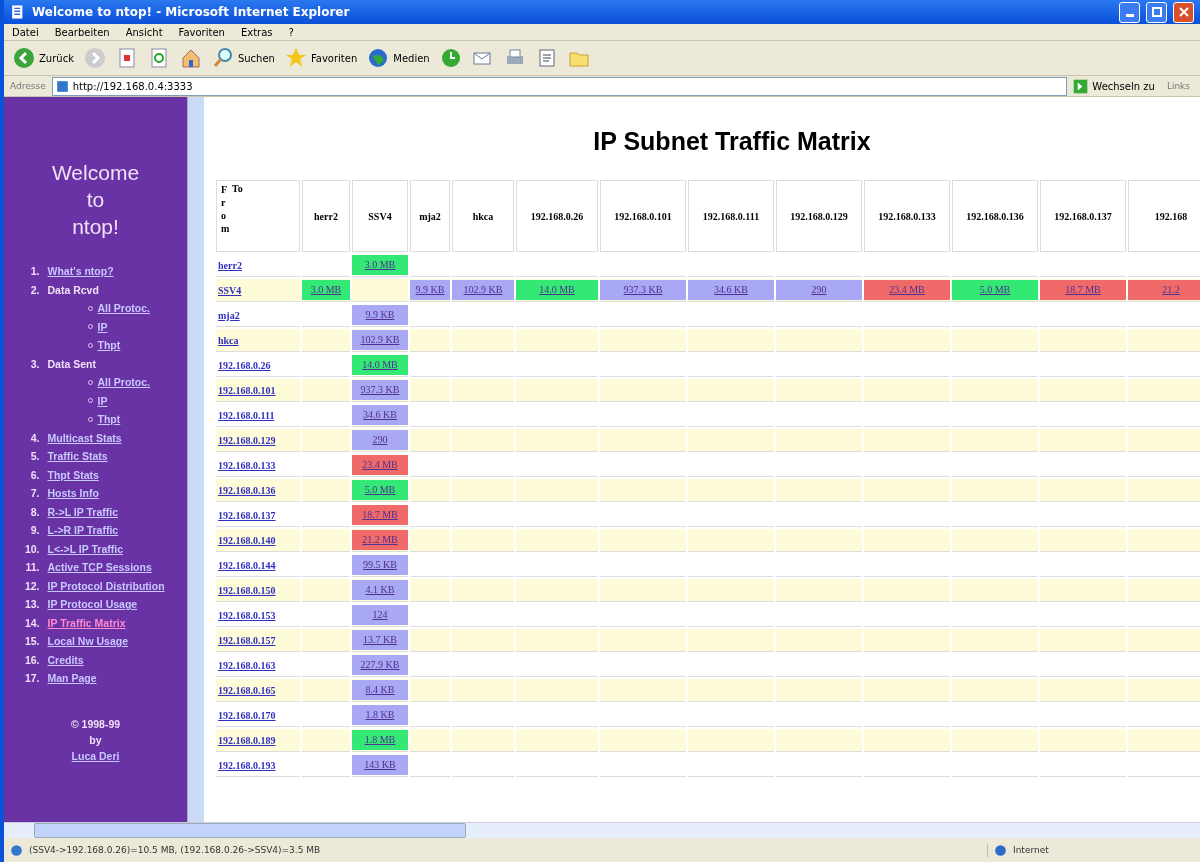 The height and width of the screenshot is (862, 1200). I want to click on host-link: 192.168.0.150, so click(247, 590).